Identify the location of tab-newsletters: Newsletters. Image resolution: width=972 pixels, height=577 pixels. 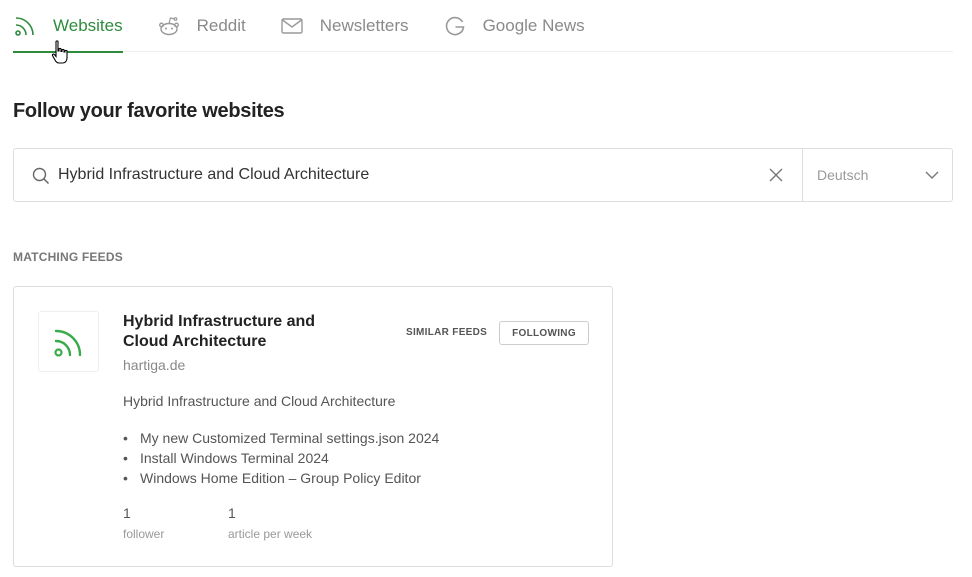
(344, 26).